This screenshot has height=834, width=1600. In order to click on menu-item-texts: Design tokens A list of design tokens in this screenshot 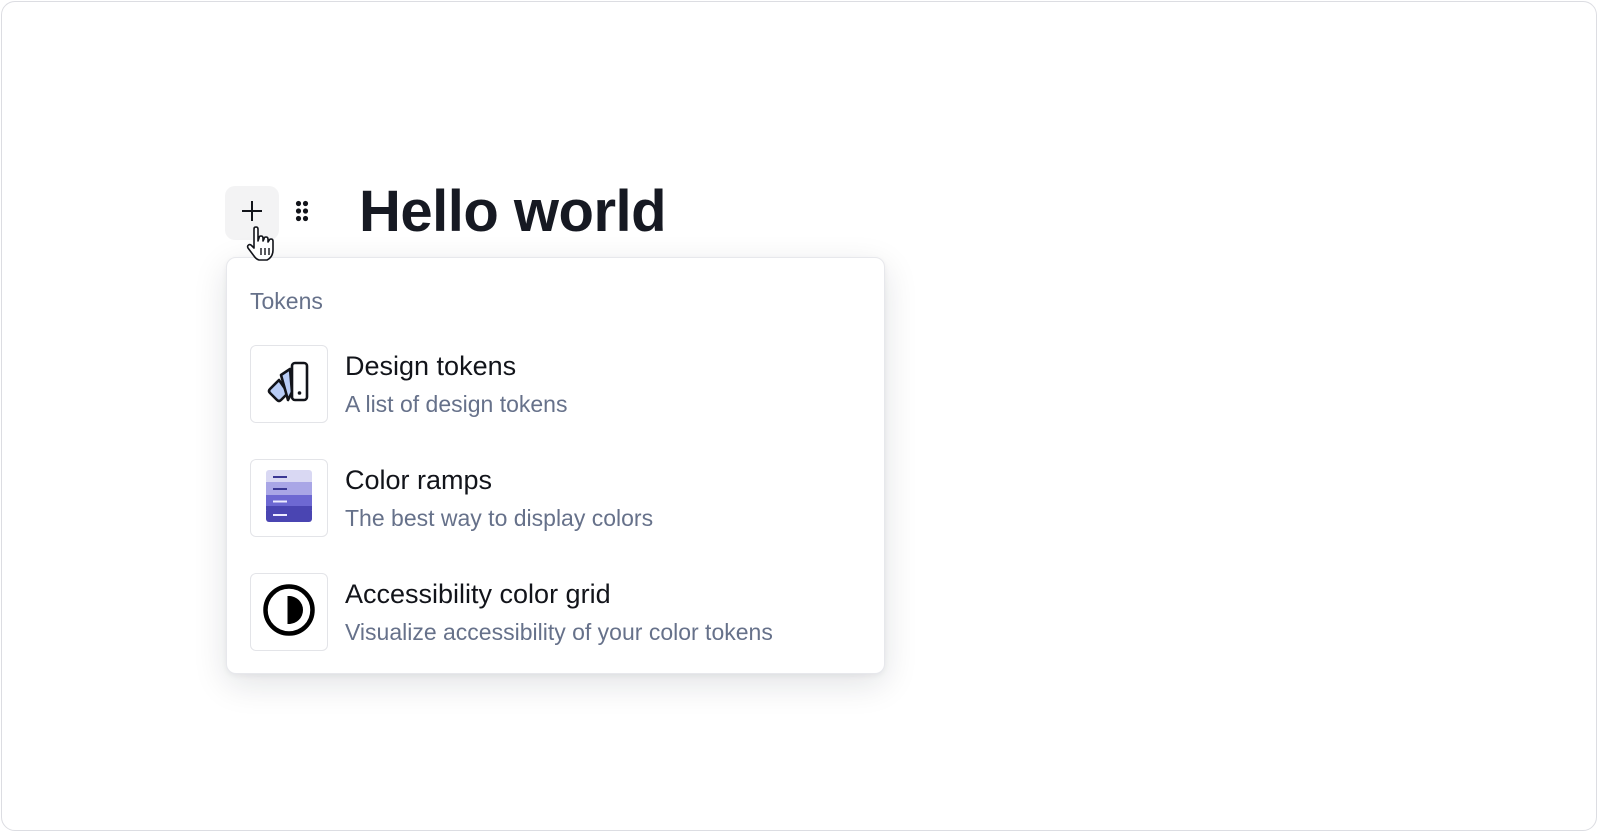, I will do `click(456, 384)`.